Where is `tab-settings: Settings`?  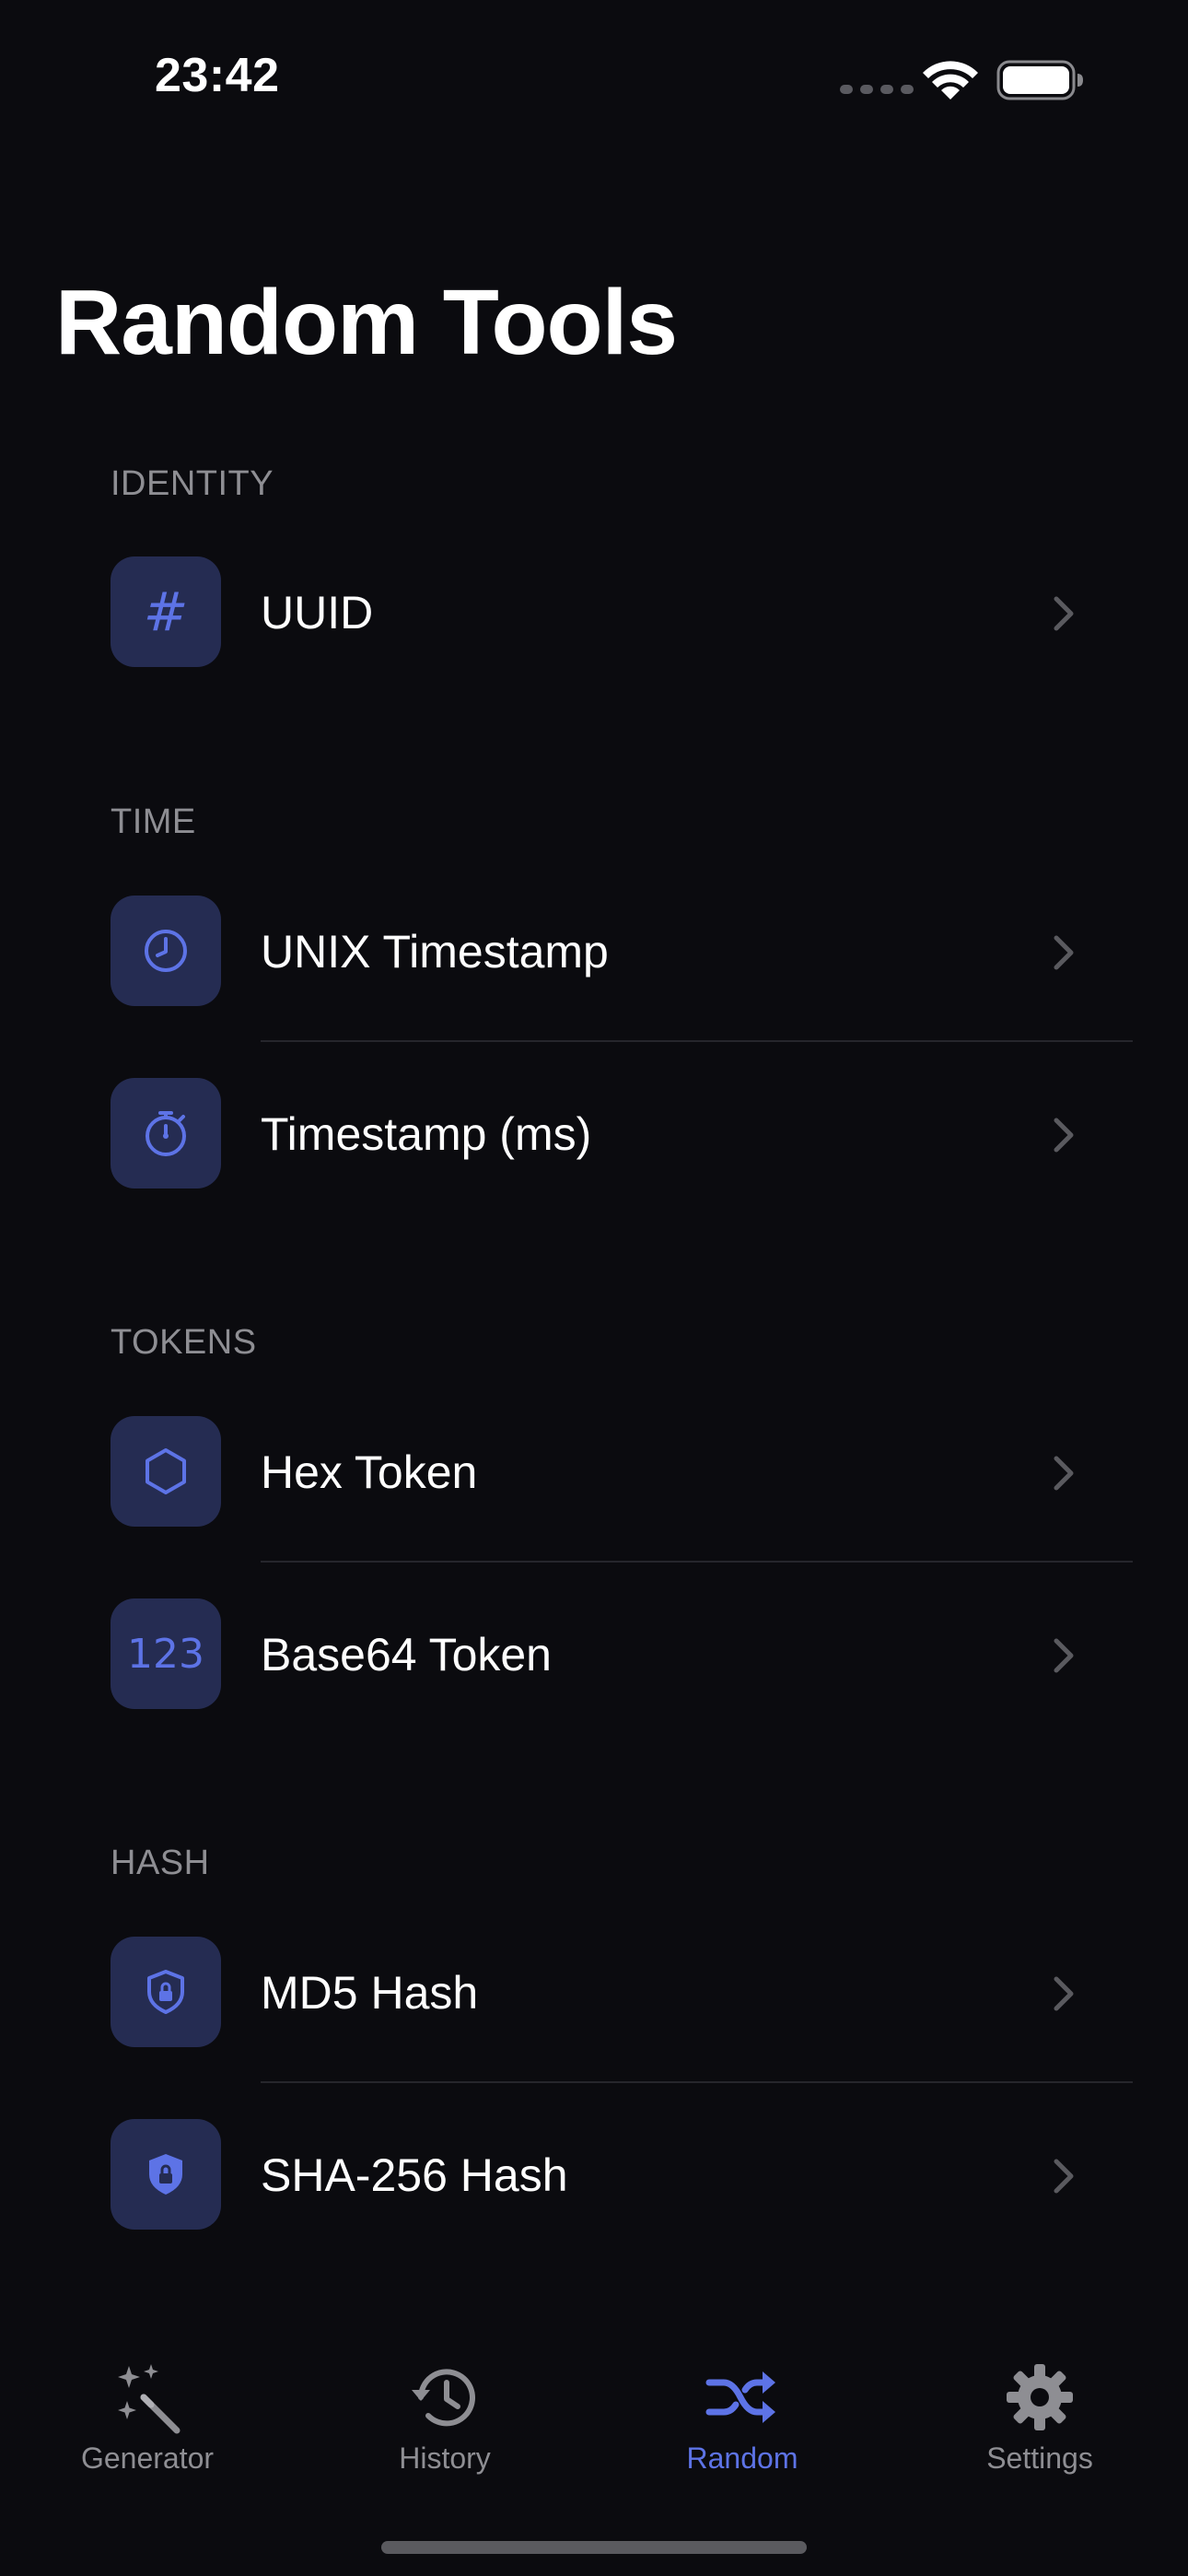
tab-settings: Settings is located at coordinates (1040, 2418).